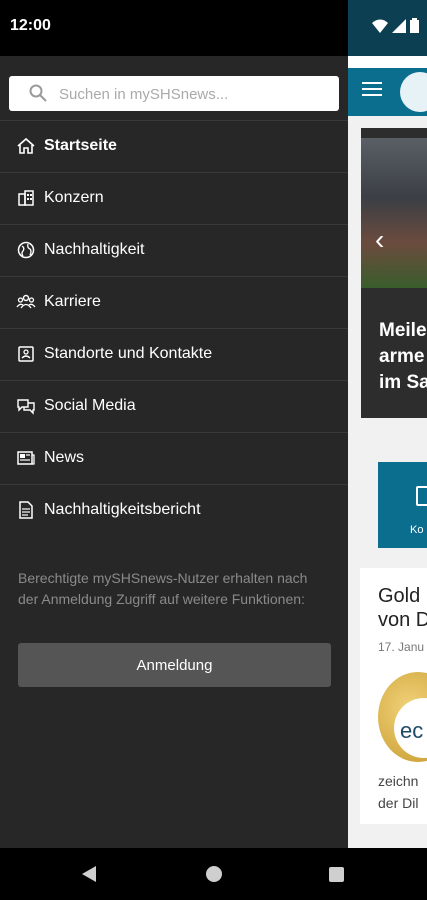  What do you see at coordinates (372, 89) in the screenshot?
I see `hamburger-menu-icon` at bounding box center [372, 89].